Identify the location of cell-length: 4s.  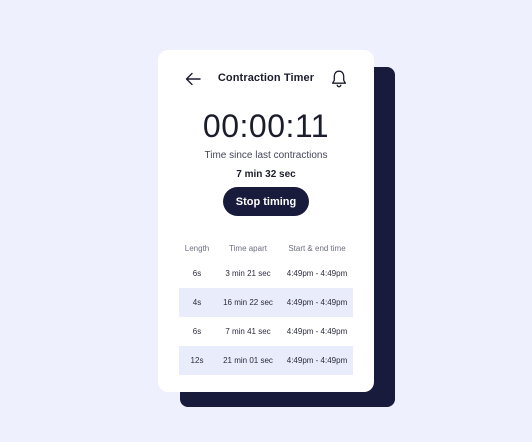
(197, 302).